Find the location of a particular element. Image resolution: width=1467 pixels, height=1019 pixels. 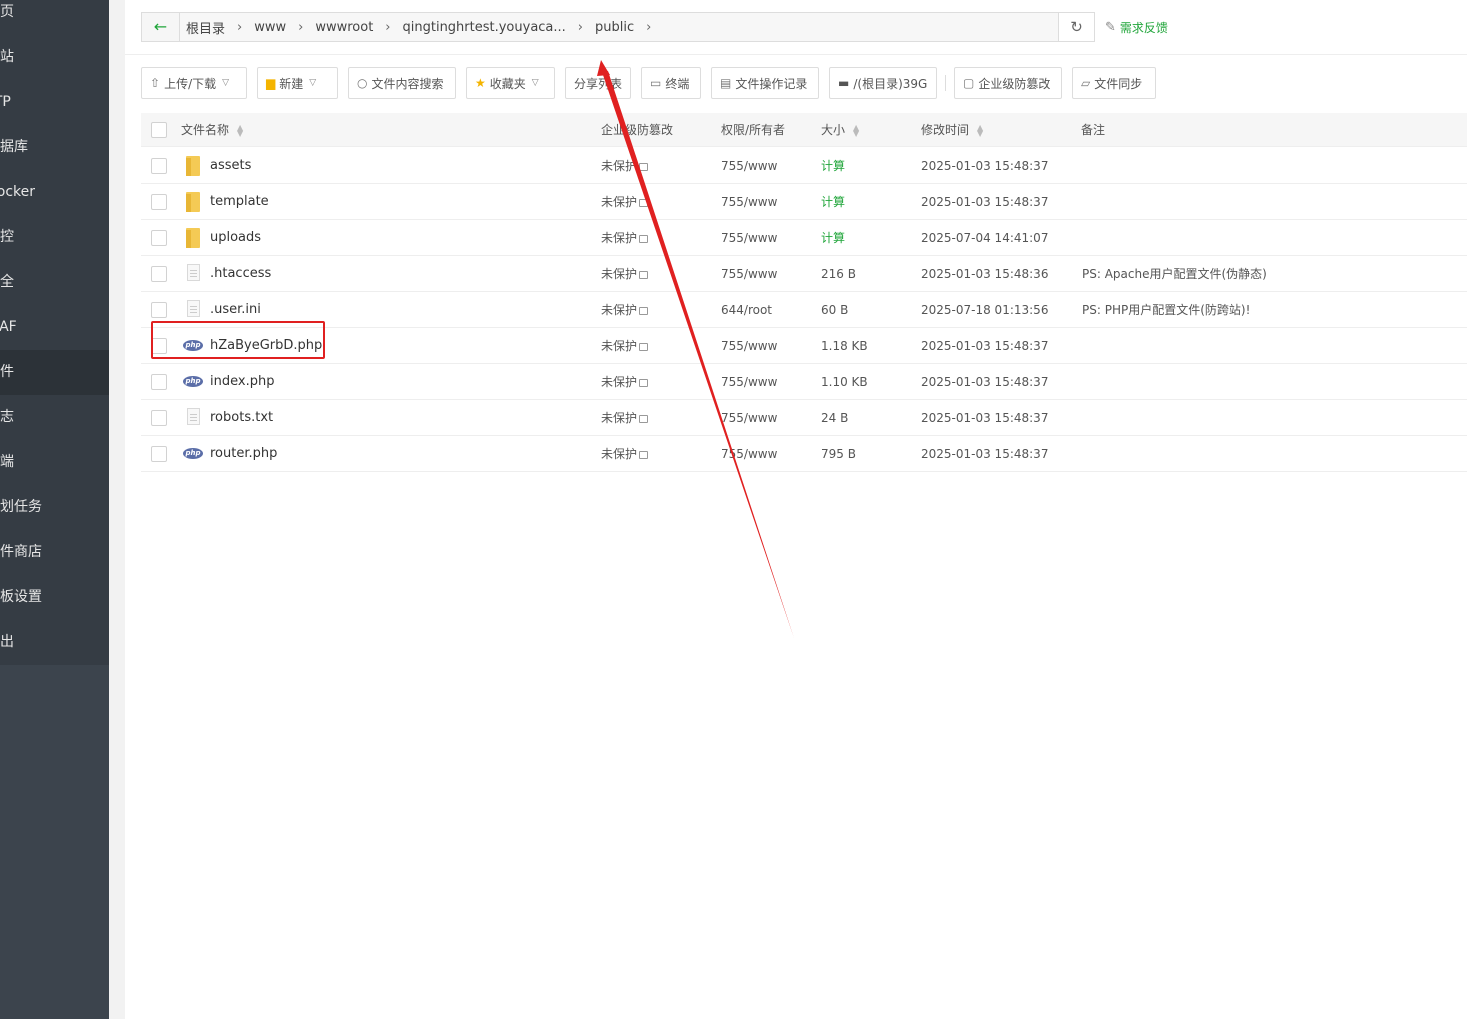

breadcrumb-item: 根目录 › is located at coordinates (214, 27).